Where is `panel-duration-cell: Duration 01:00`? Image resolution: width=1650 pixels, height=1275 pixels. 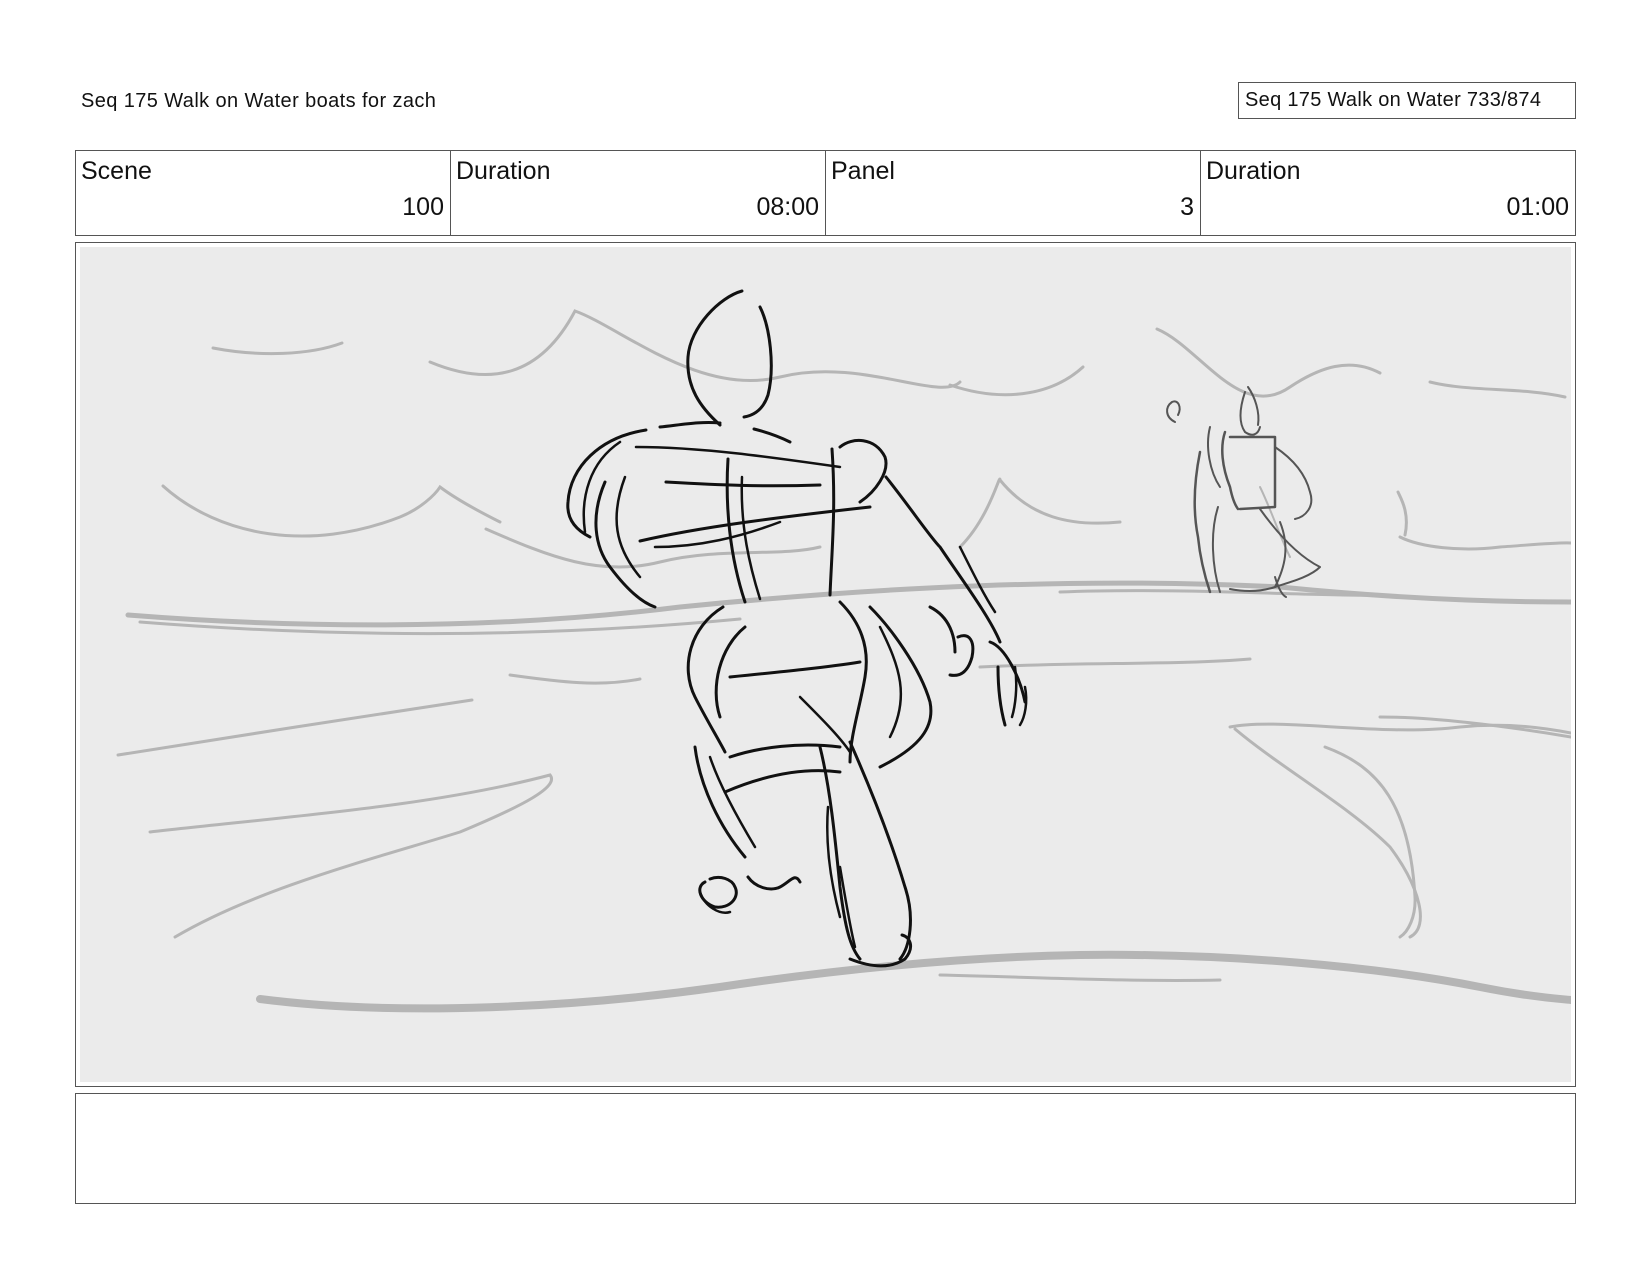
panel-duration-cell: Duration 01:00 is located at coordinates (1388, 193).